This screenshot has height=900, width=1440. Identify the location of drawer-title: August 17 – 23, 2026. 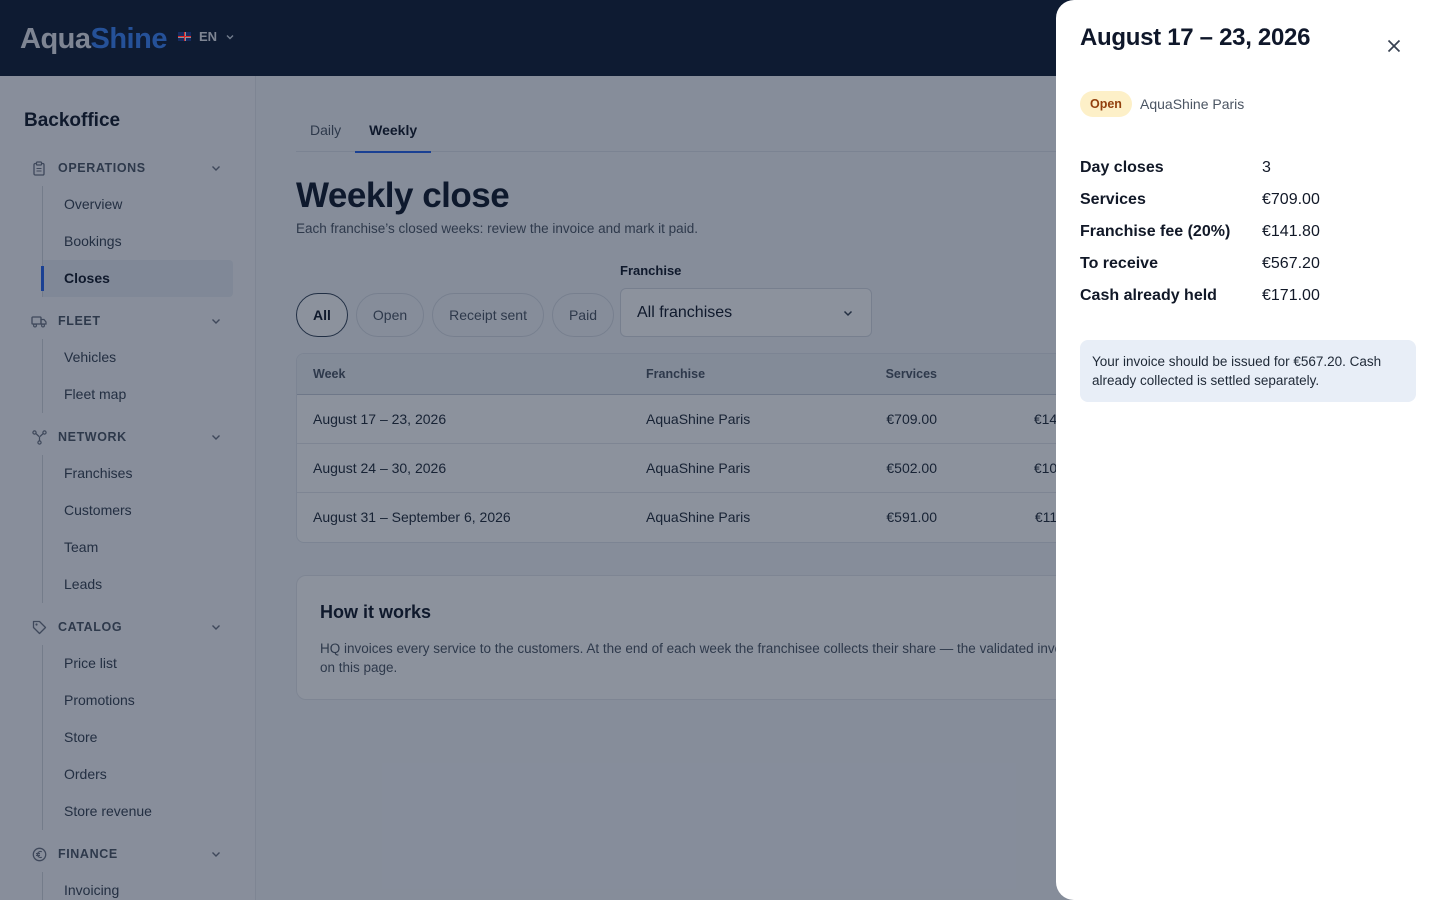
(1195, 37).